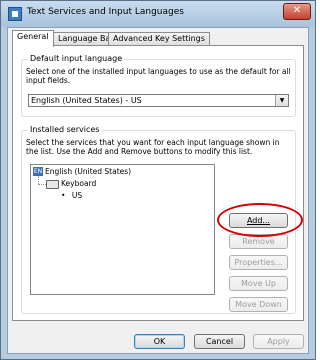 Image resolution: width=320 pixels, height=360 pixels. What do you see at coordinates (38, 171) in the screenshot?
I see `language-badge: EN` at bounding box center [38, 171].